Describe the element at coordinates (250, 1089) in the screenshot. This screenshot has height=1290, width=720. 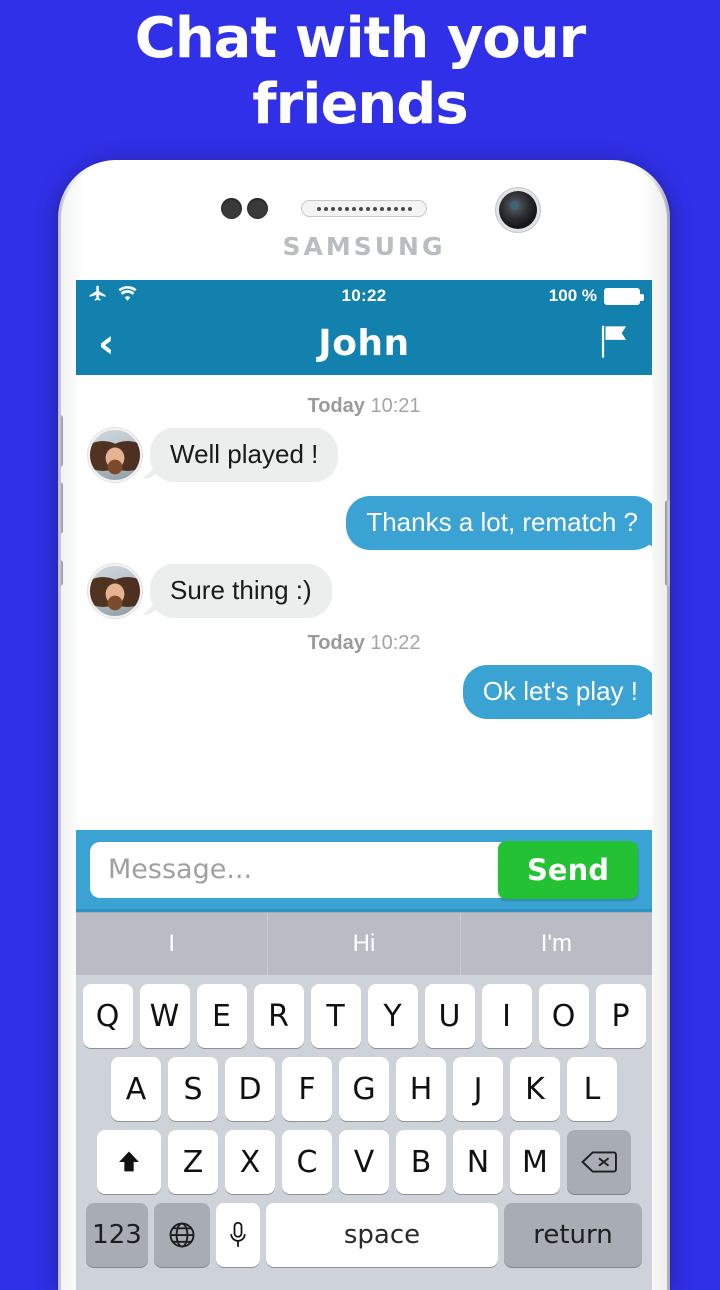
I see `key-d: D` at that location.